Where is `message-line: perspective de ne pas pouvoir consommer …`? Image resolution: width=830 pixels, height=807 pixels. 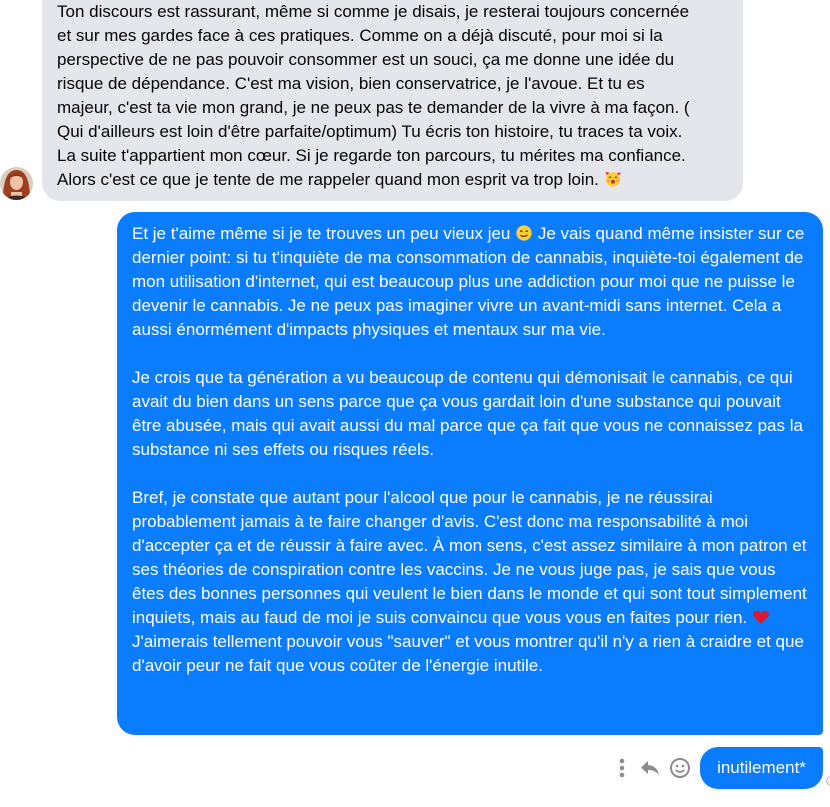 message-line: perspective de ne pas pouvoir consommer … is located at coordinates (366, 59).